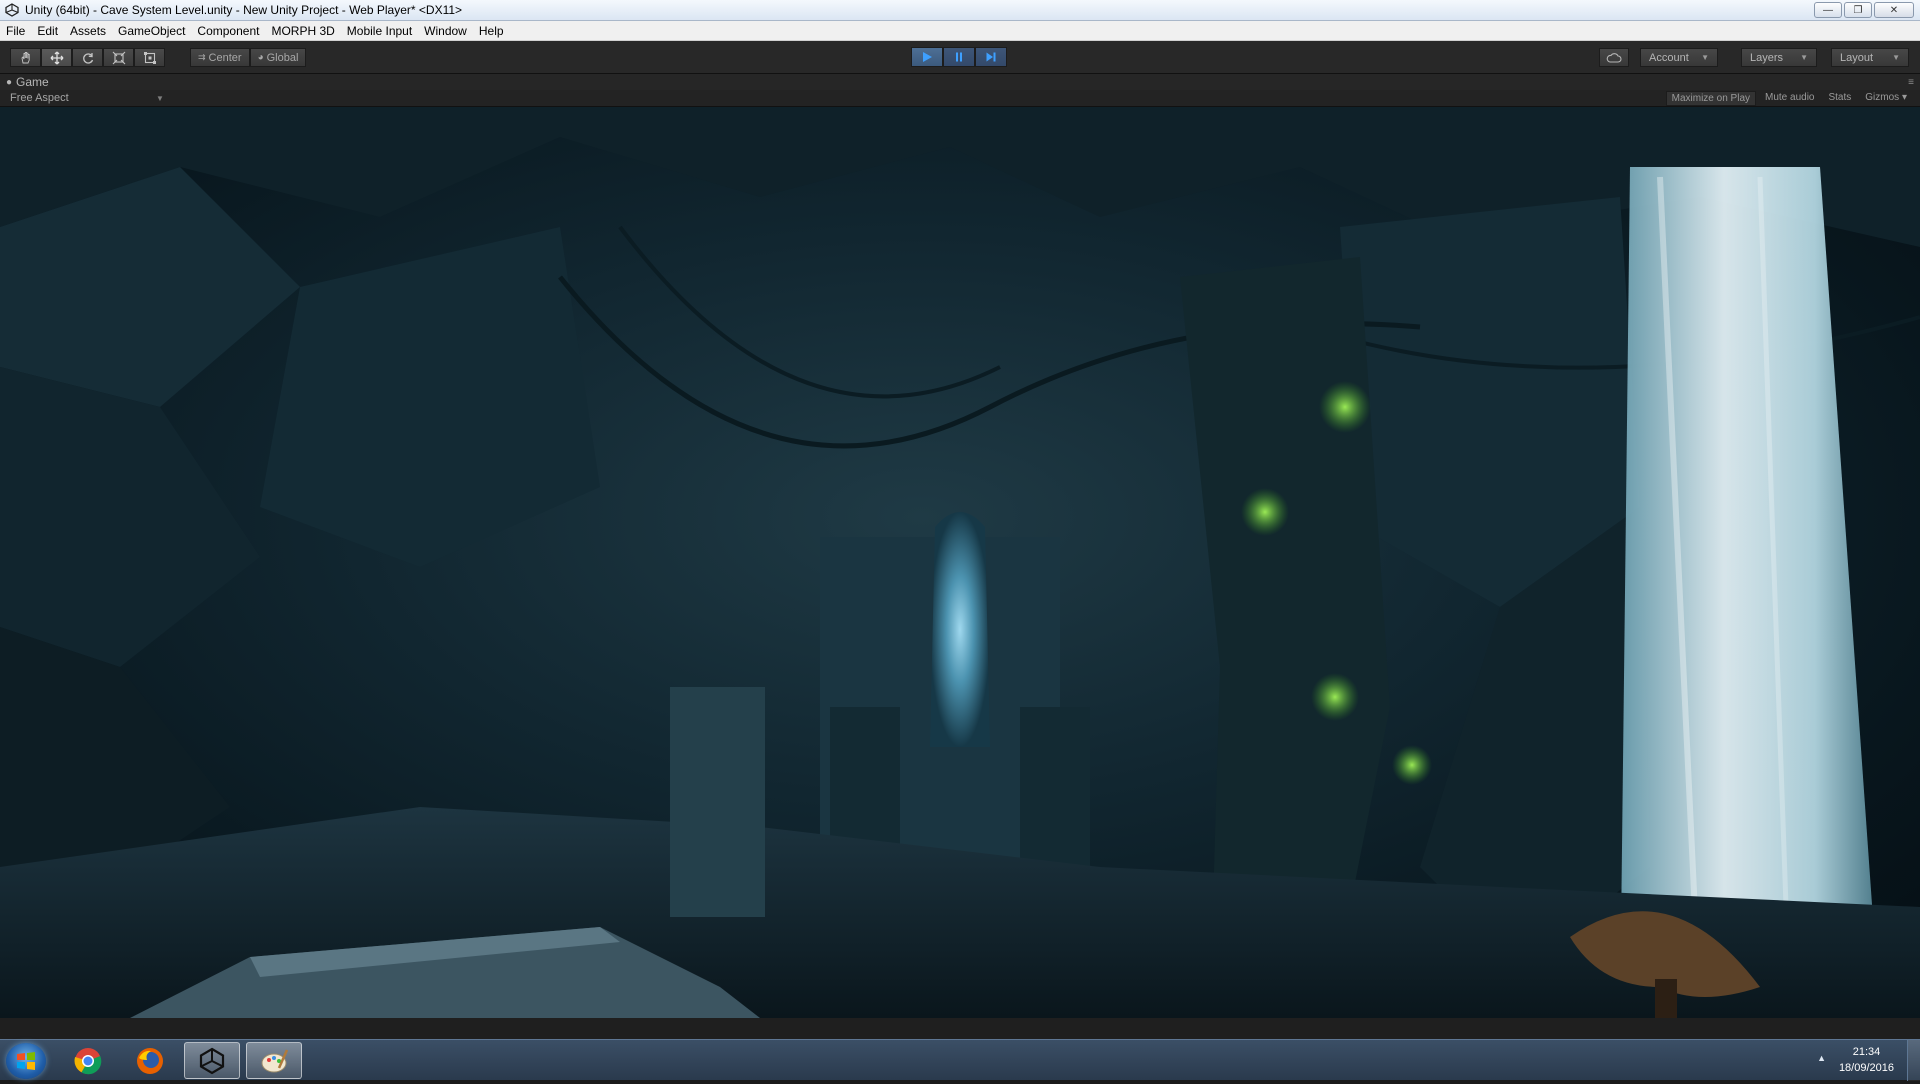  I want to click on tray-expand-icon: ▲, so click(1821, 1058).